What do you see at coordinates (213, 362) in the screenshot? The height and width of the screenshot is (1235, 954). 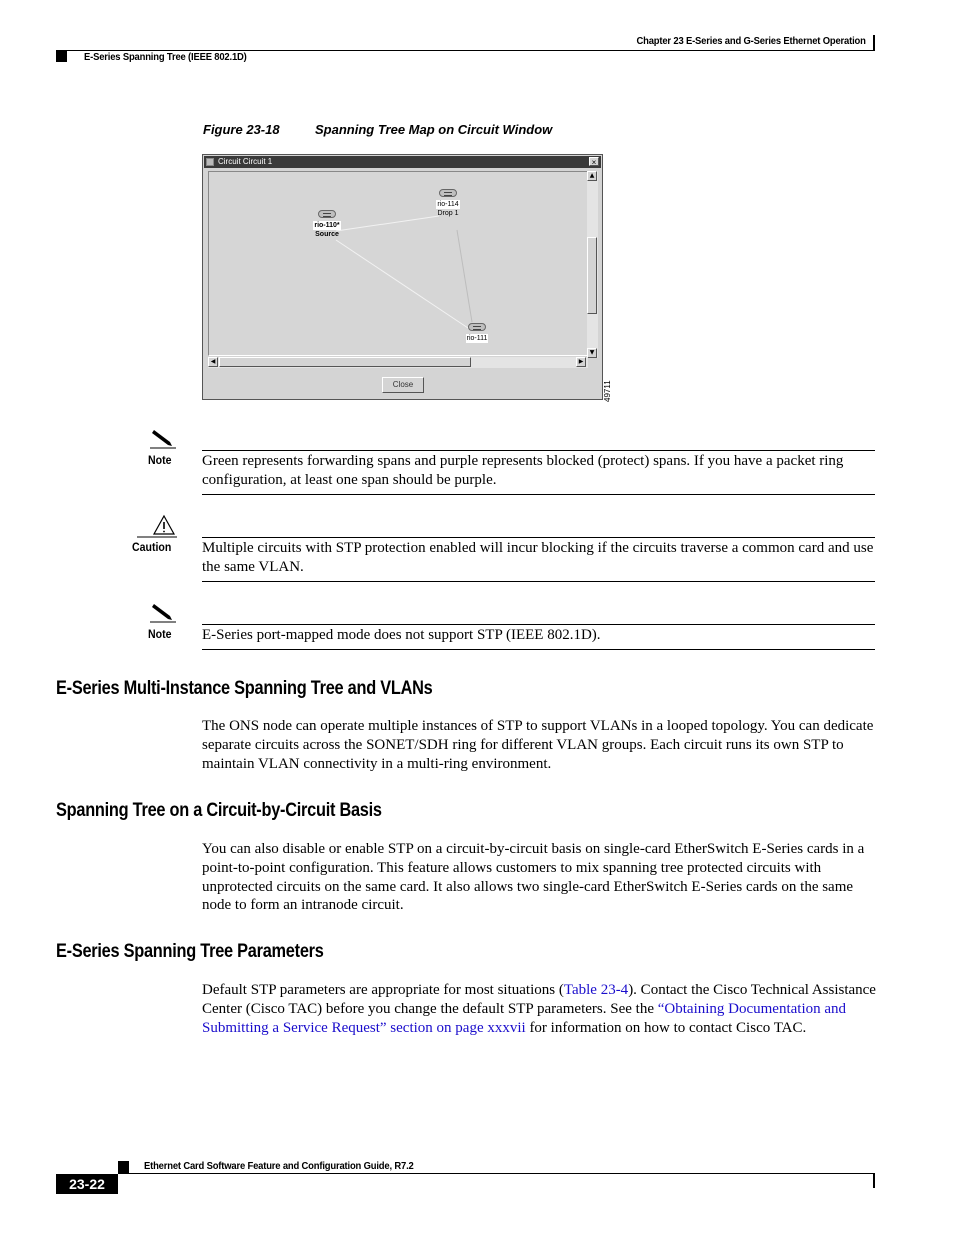 I see `scroll-left-arrow-icon: ◀` at bounding box center [213, 362].